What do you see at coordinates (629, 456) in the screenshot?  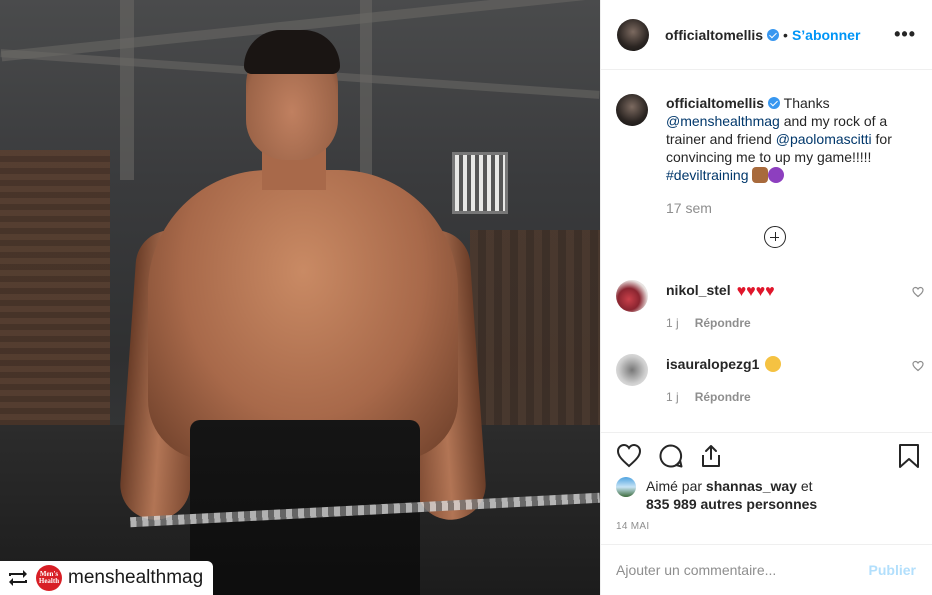 I see `like-icon` at bounding box center [629, 456].